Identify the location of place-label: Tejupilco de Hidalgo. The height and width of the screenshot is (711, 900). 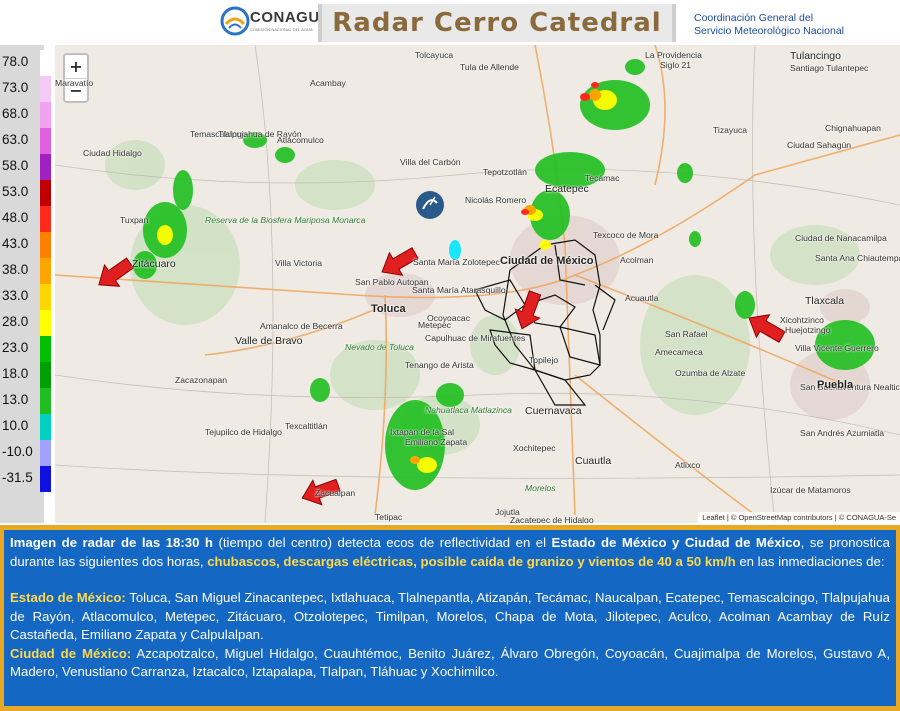
(243, 432).